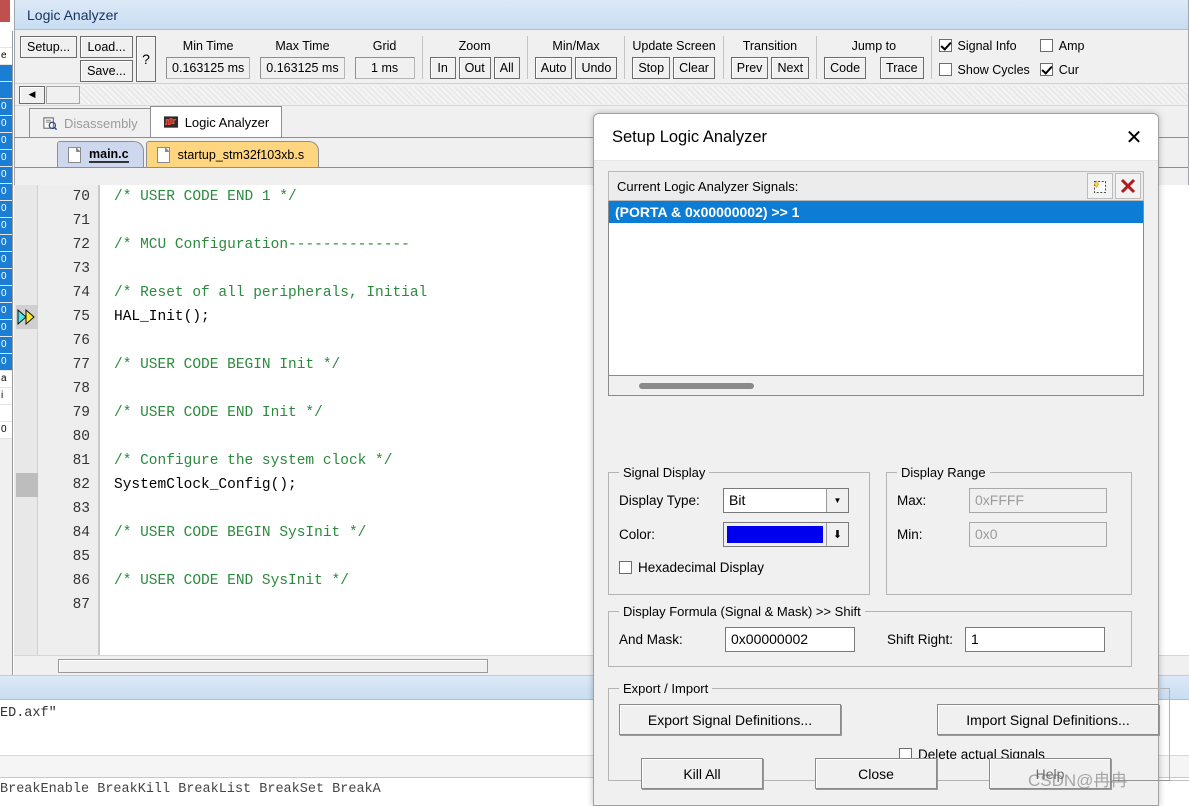 The image size is (1189, 806). I want to click on signals-list: (PORTA & 0x00000002) >> 1, so click(876, 288).